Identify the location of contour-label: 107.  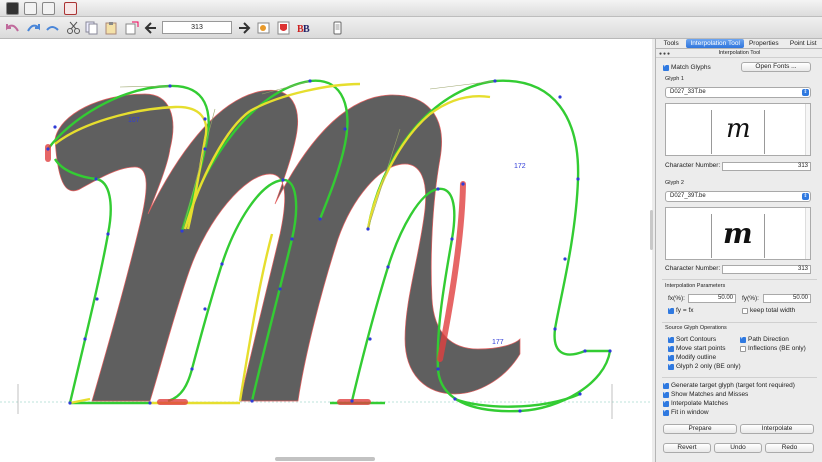
(134, 120).